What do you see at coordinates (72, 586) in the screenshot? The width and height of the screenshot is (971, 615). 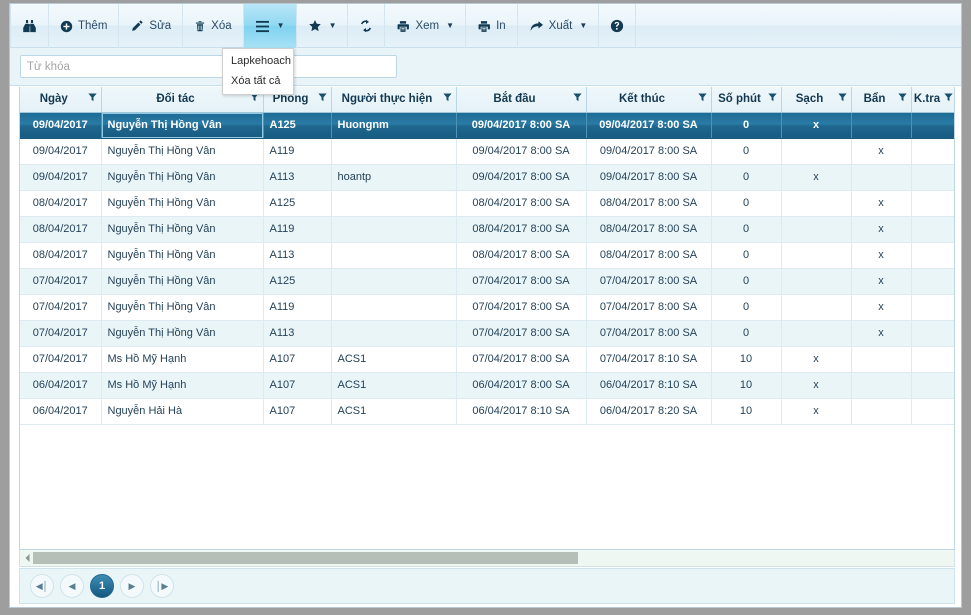 I see `pager-button-prev: ◀` at bounding box center [72, 586].